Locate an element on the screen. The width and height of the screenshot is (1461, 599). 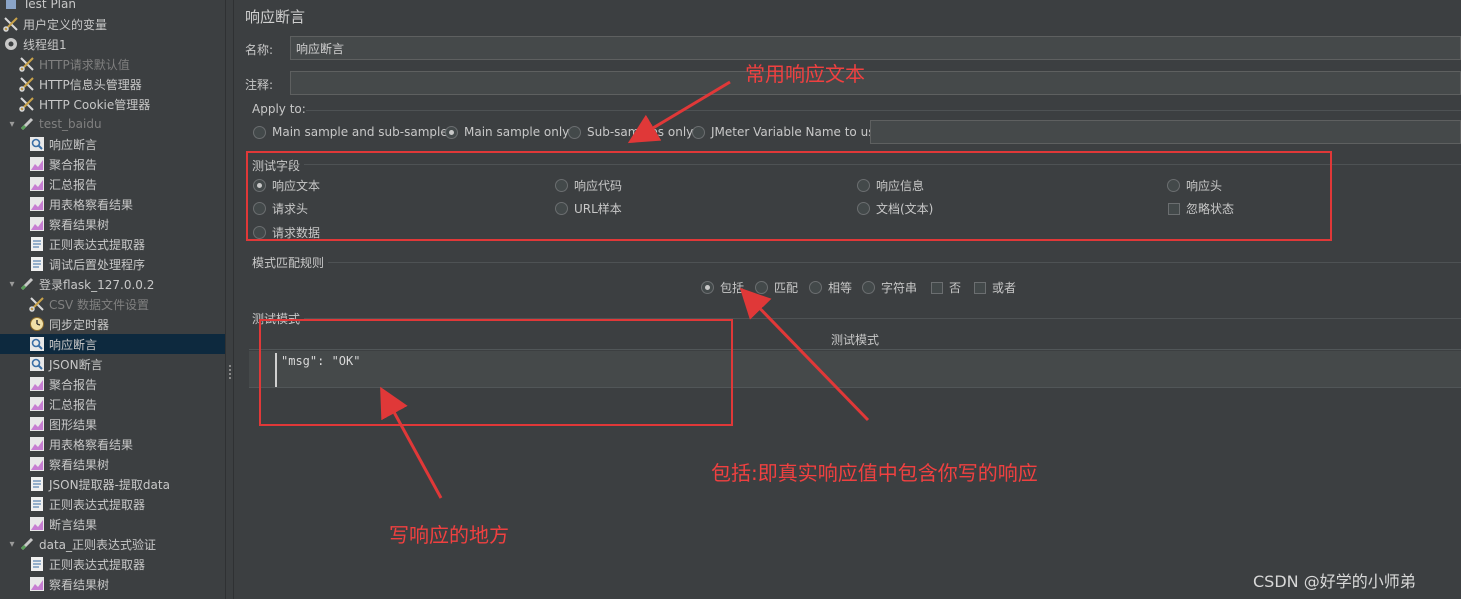
rule-equals-label: 相等 is located at coordinates (840, 288).